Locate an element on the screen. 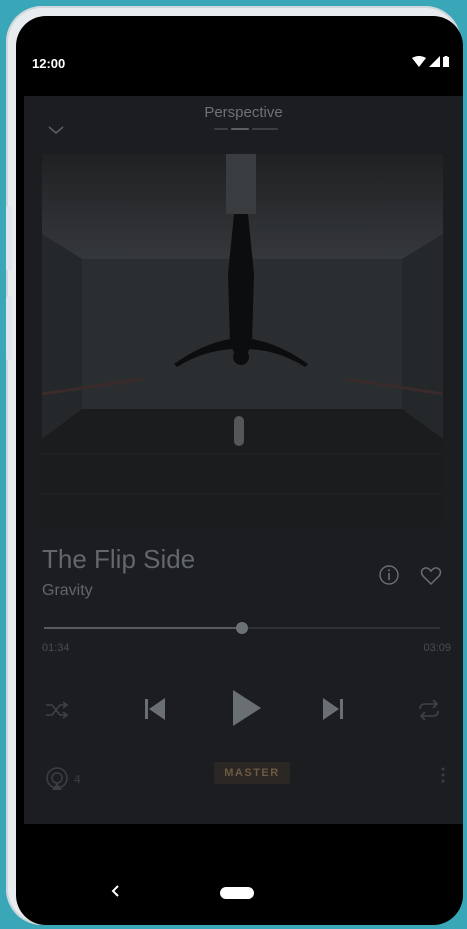 Image resolution: width=467 pixels, height=929 pixels. total-time: 03:09 is located at coordinates (437, 648).